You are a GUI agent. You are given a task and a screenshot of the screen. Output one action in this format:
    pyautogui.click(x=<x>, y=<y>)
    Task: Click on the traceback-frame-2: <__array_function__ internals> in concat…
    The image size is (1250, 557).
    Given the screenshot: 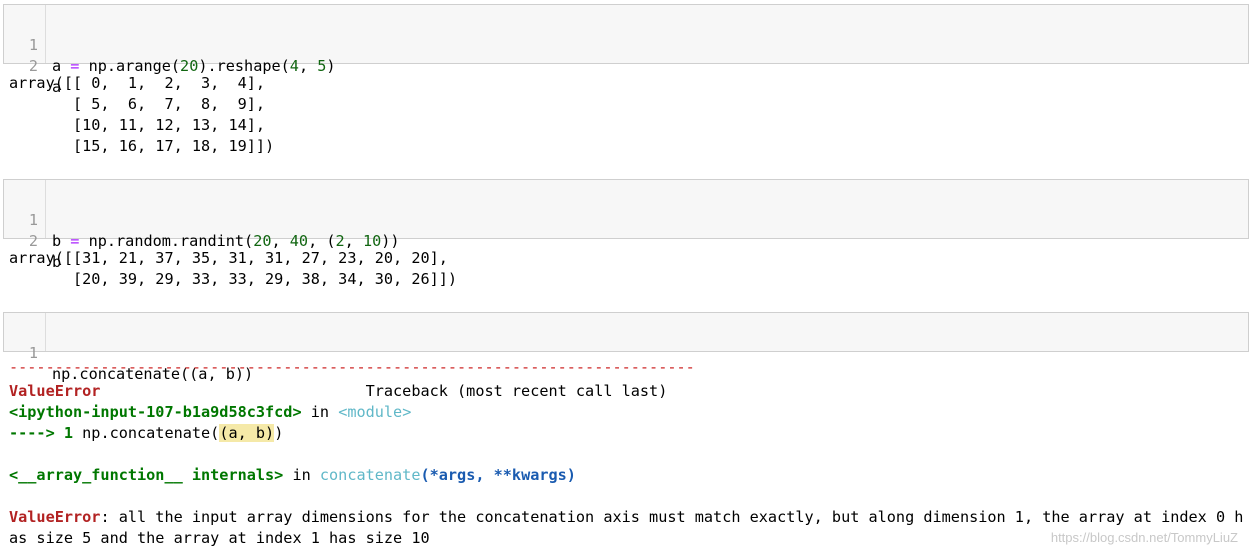 What is the action you would take?
    pyautogui.click(x=292, y=475)
    